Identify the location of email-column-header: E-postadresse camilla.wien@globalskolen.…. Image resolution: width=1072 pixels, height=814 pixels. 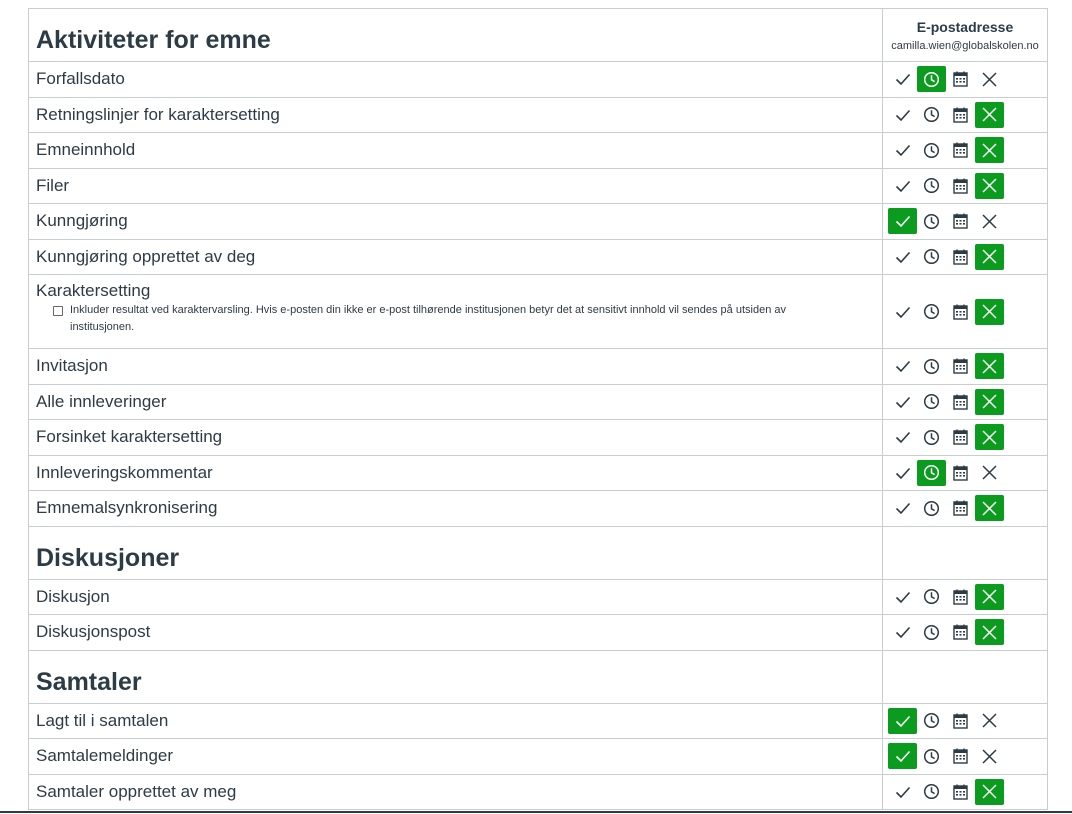
(967, 35).